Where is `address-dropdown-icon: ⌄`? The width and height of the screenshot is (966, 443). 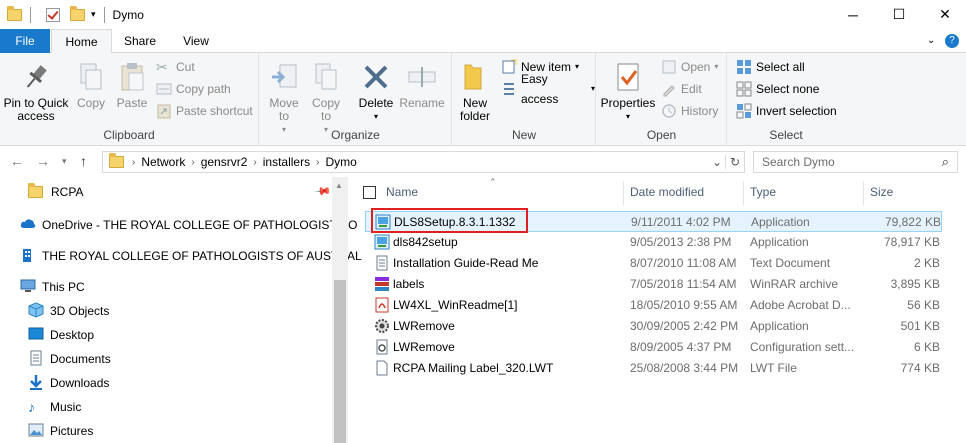 address-dropdown-icon: ⌄ is located at coordinates (717, 162).